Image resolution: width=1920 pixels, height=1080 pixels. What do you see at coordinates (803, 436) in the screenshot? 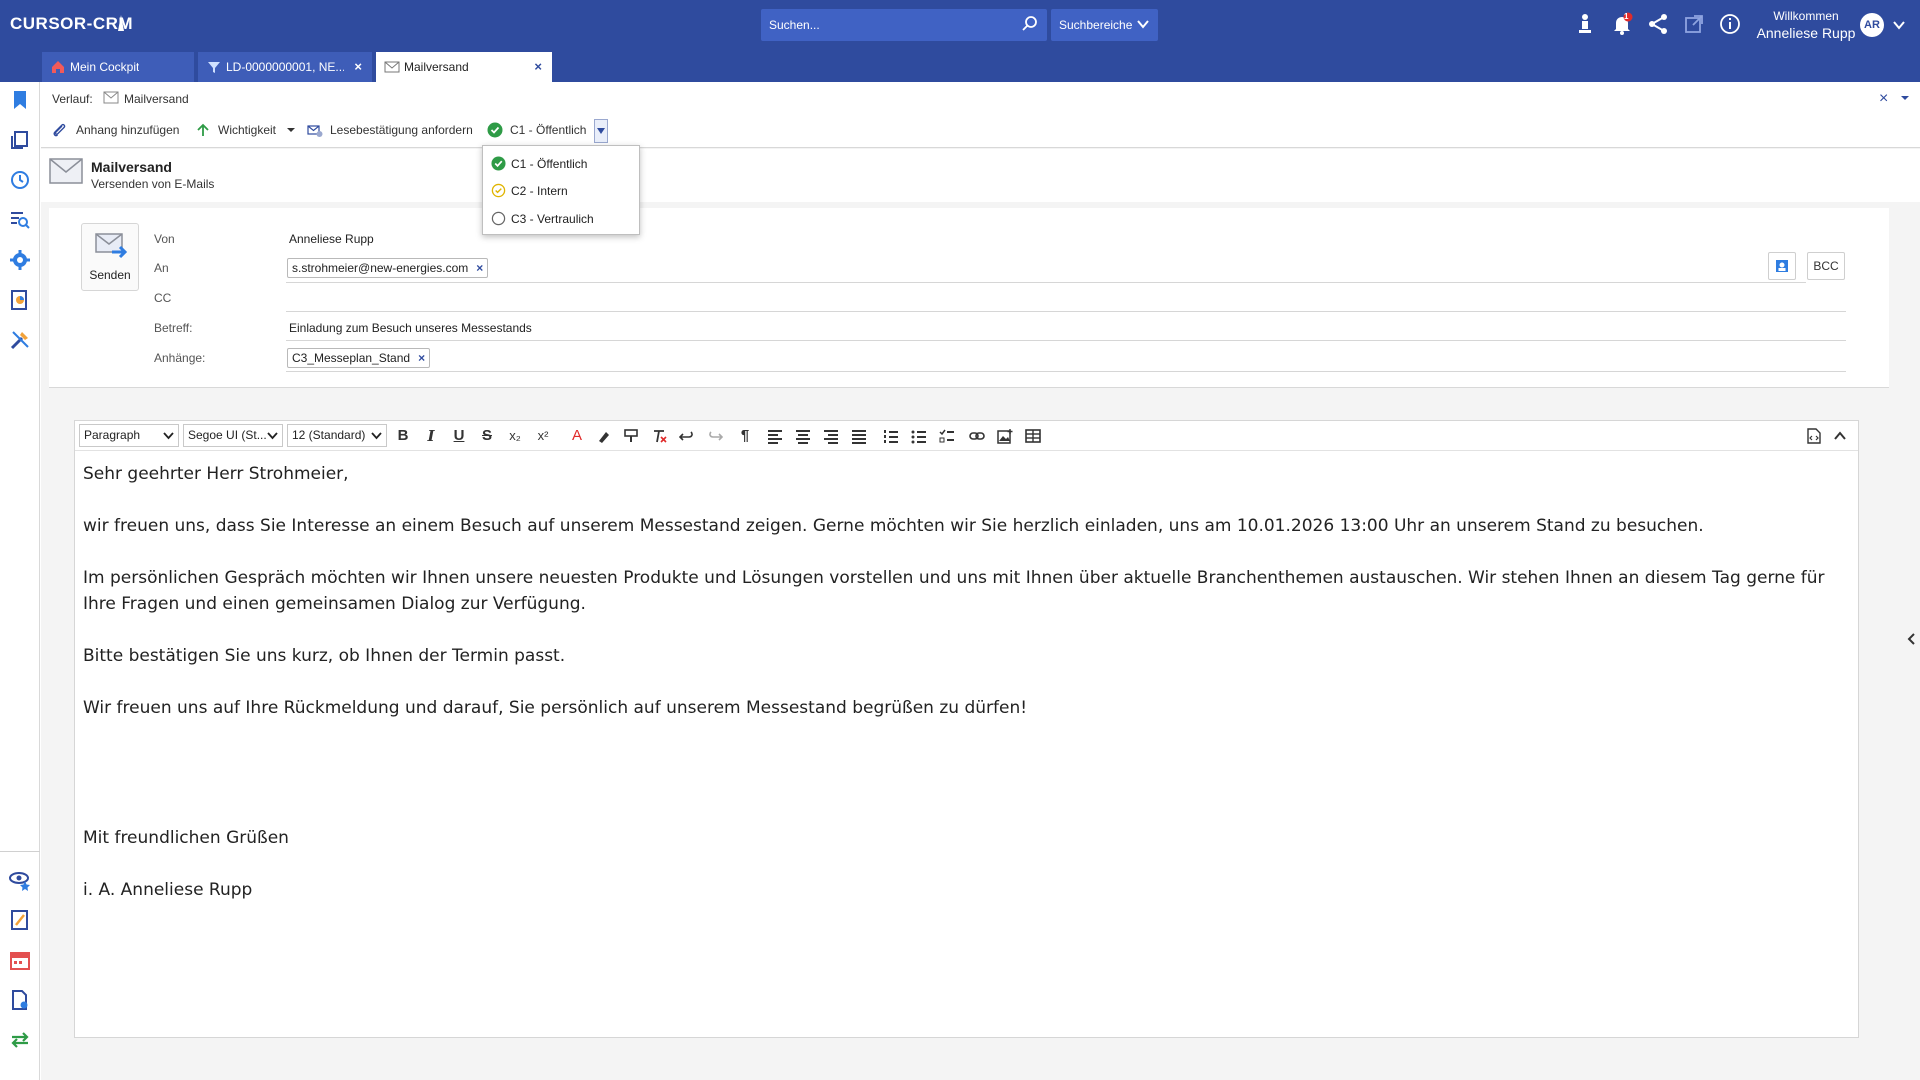
I see `align-center-icon` at bounding box center [803, 436].